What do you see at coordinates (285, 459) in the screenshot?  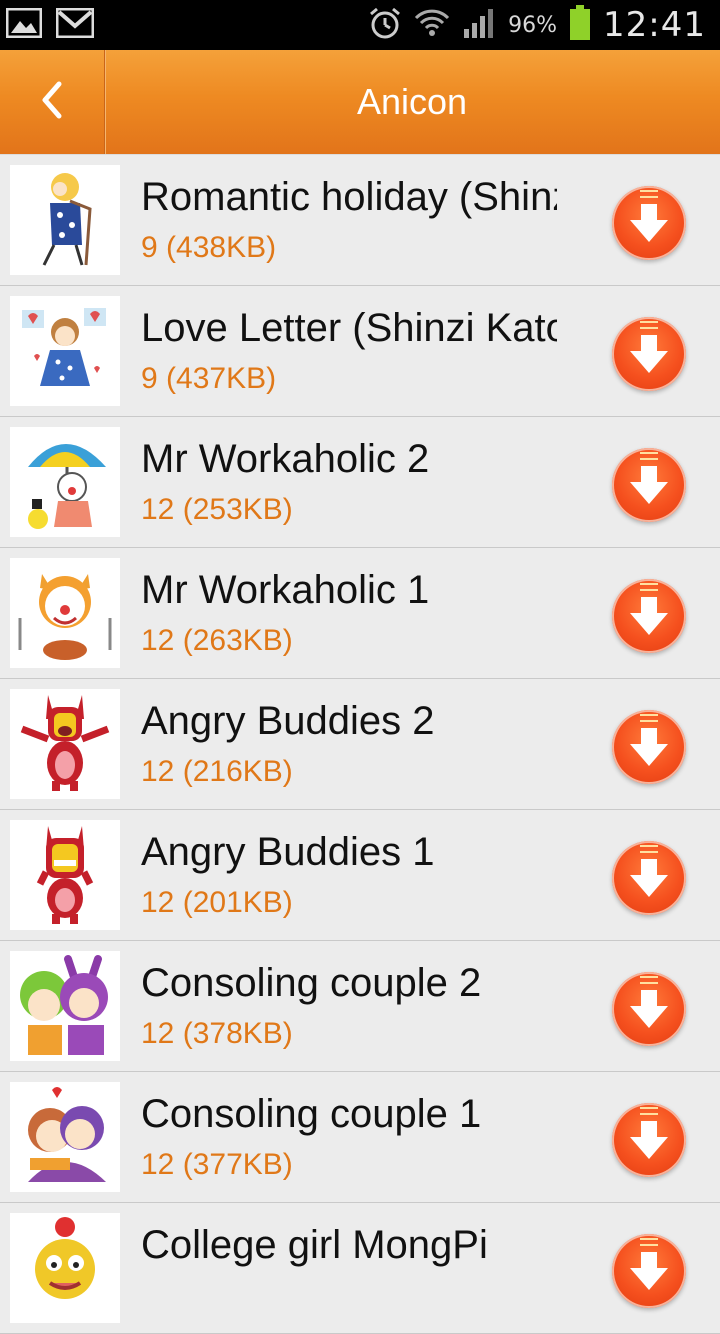 I see `item-name: Mr Workaholic 2` at bounding box center [285, 459].